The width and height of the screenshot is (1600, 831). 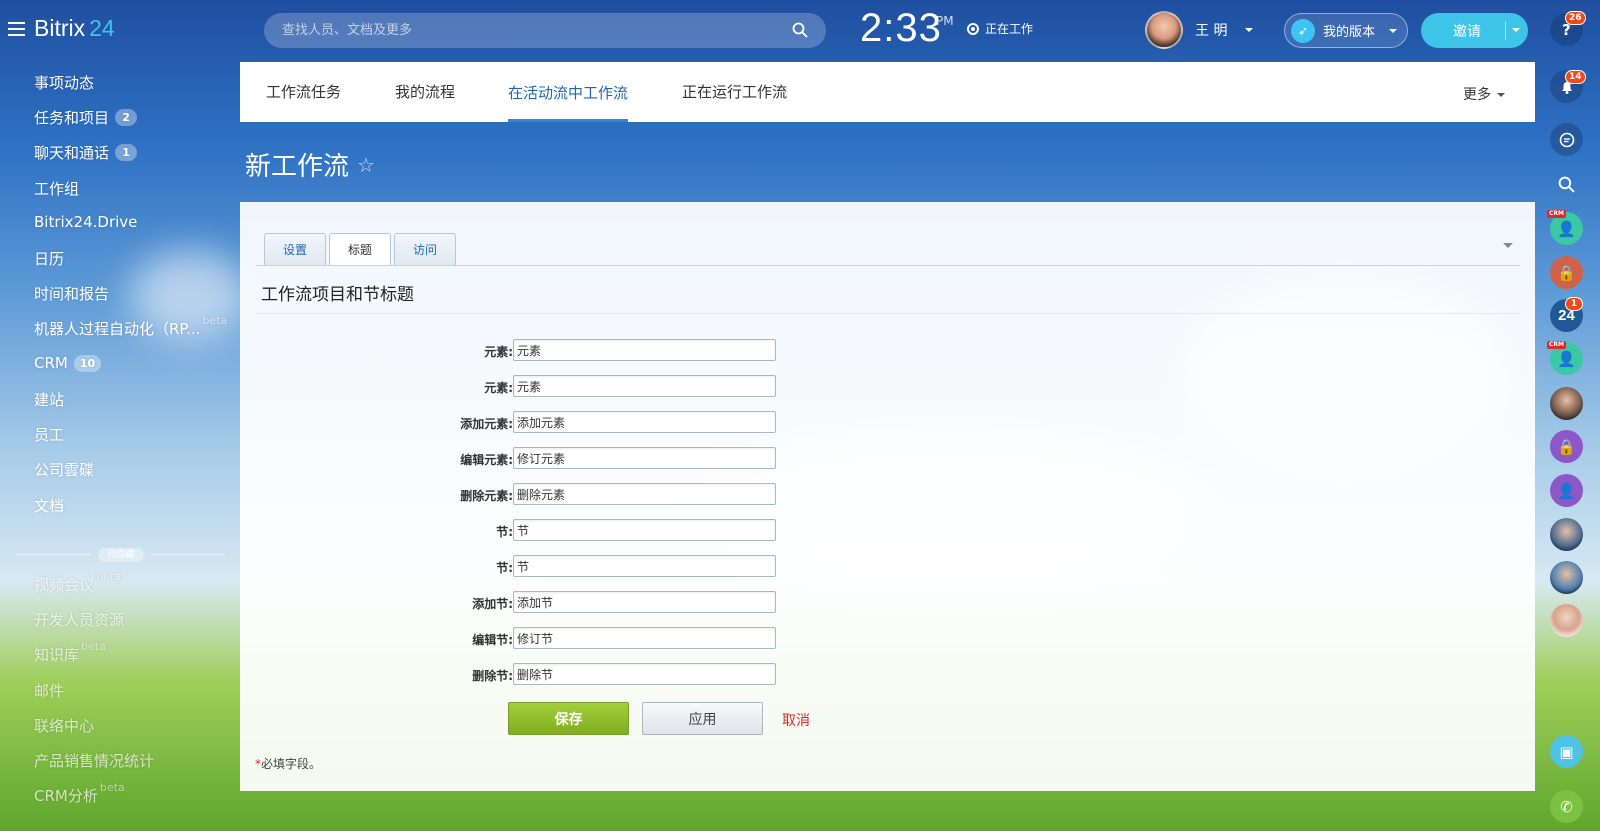 What do you see at coordinates (888, 313) in the screenshot?
I see `section-divider` at bounding box center [888, 313].